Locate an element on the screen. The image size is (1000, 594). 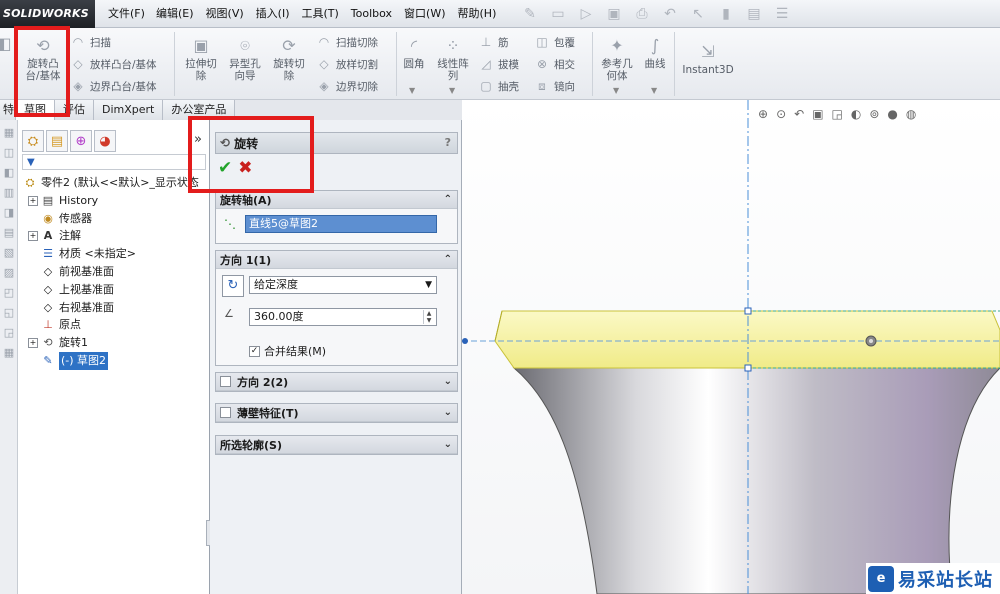
menu-window: 窗口(W) is located at coordinates (424, 14).